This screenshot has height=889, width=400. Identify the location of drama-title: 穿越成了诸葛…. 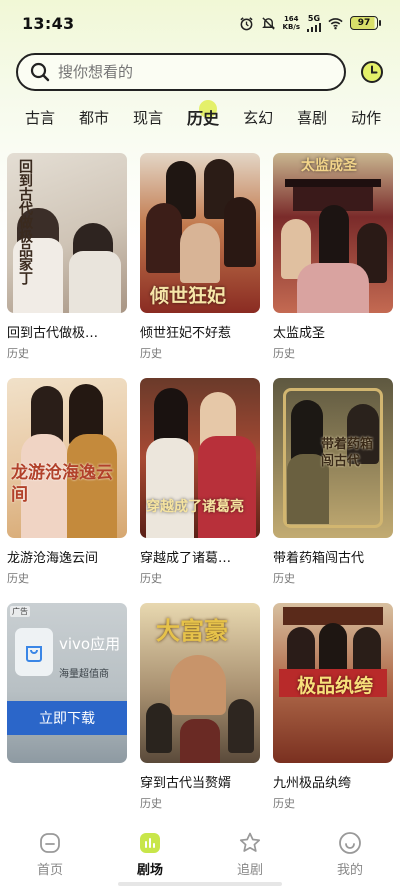
(186, 558).